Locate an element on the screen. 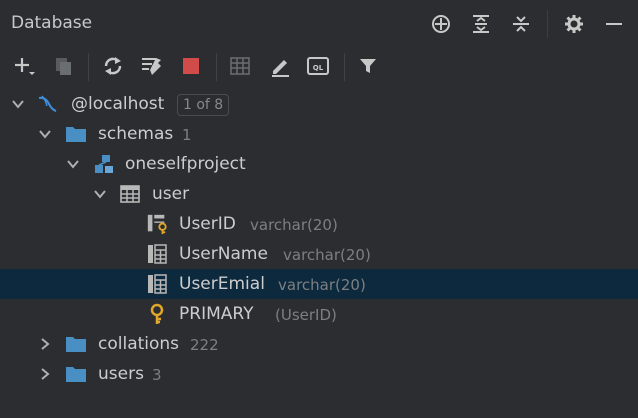 This screenshot has height=418, width=638. sync-schema-icon is located at coordinates (152, 66).